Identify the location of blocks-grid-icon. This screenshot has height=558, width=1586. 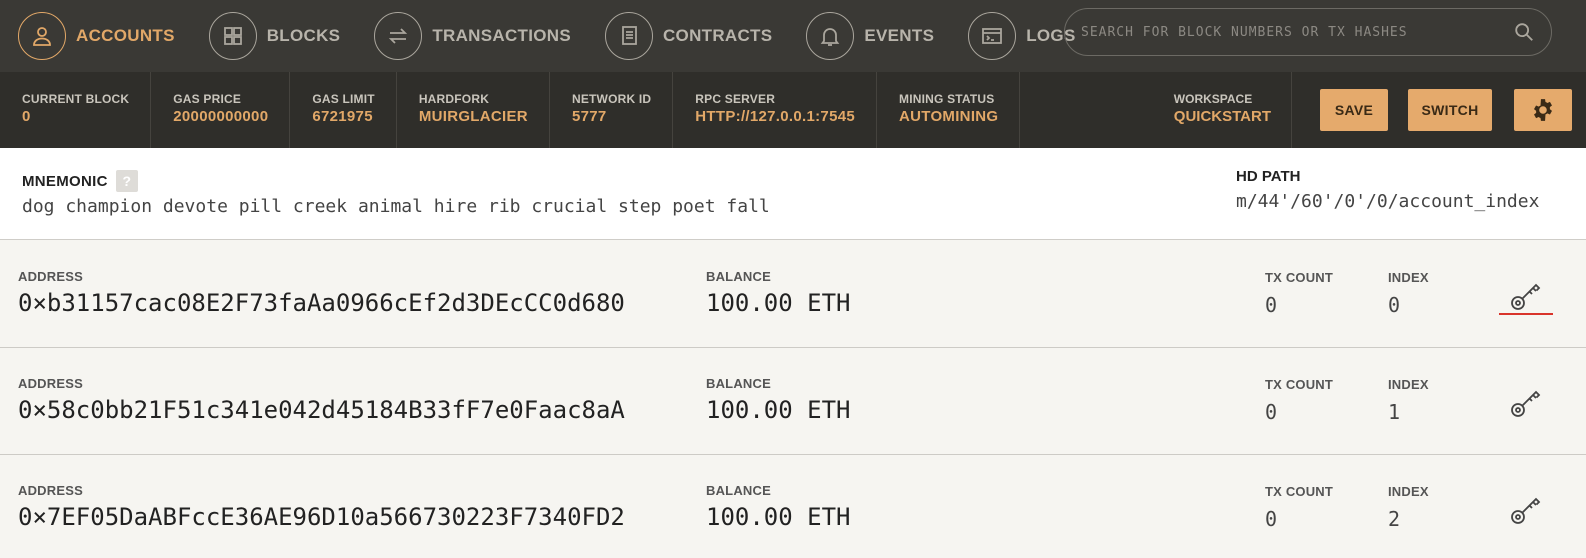
(232, 36).